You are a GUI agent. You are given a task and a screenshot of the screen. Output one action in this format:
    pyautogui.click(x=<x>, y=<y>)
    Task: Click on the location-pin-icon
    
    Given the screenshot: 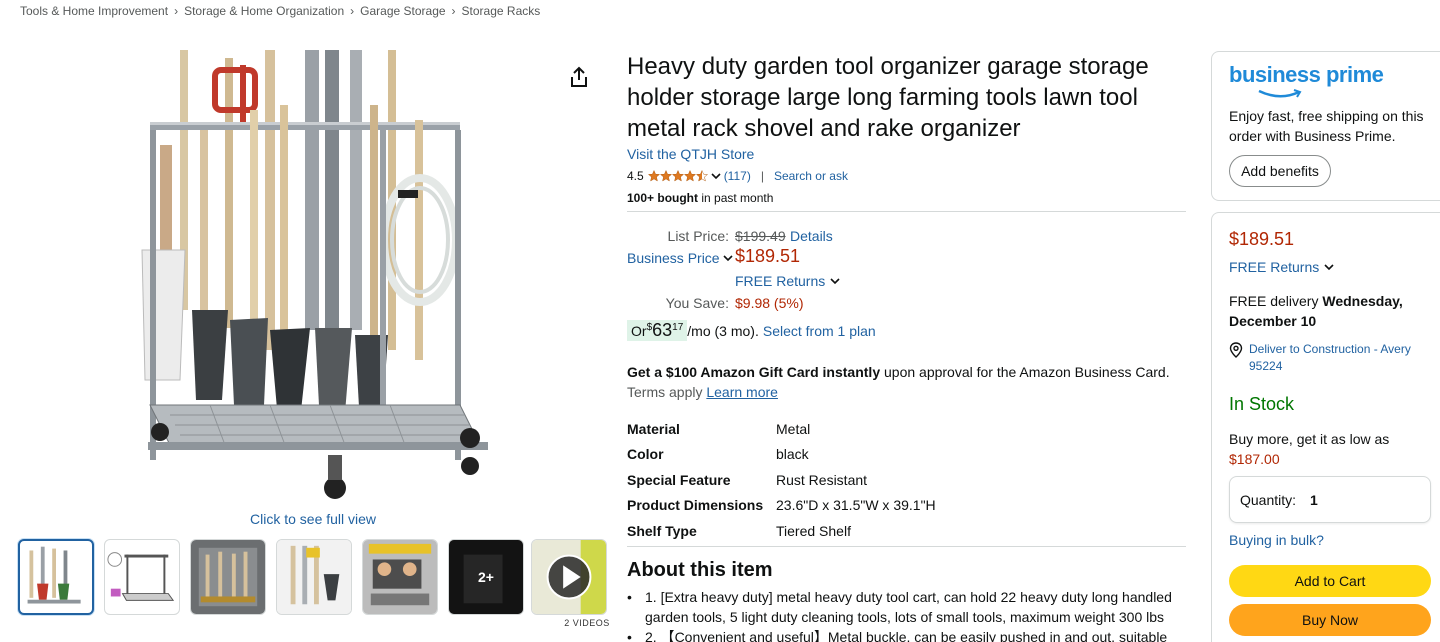 What is the action you would take?
    pyautogui.click(x=1236, y=350)
    